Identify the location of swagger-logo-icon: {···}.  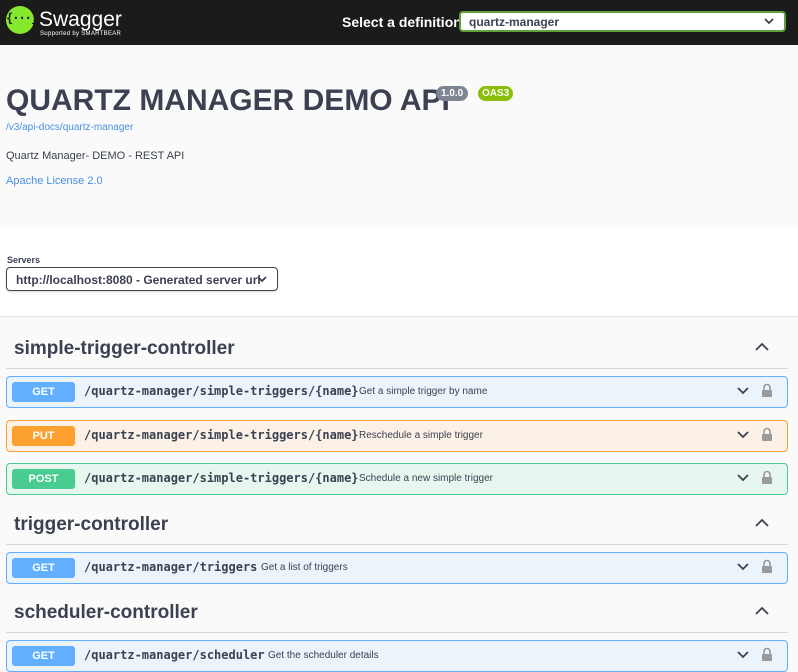
(22, 20).